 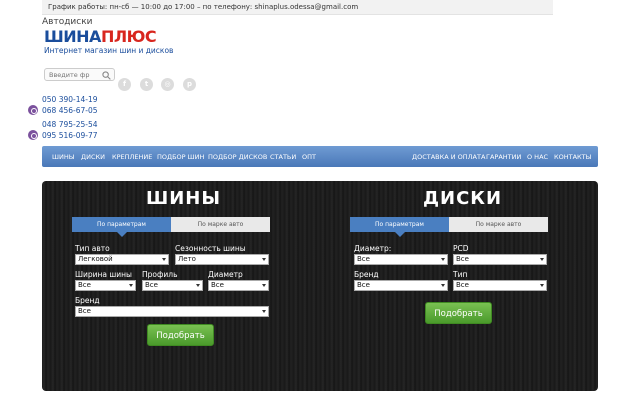 I want to click on disc-brand-select: Все, so click(x=401, y=285).